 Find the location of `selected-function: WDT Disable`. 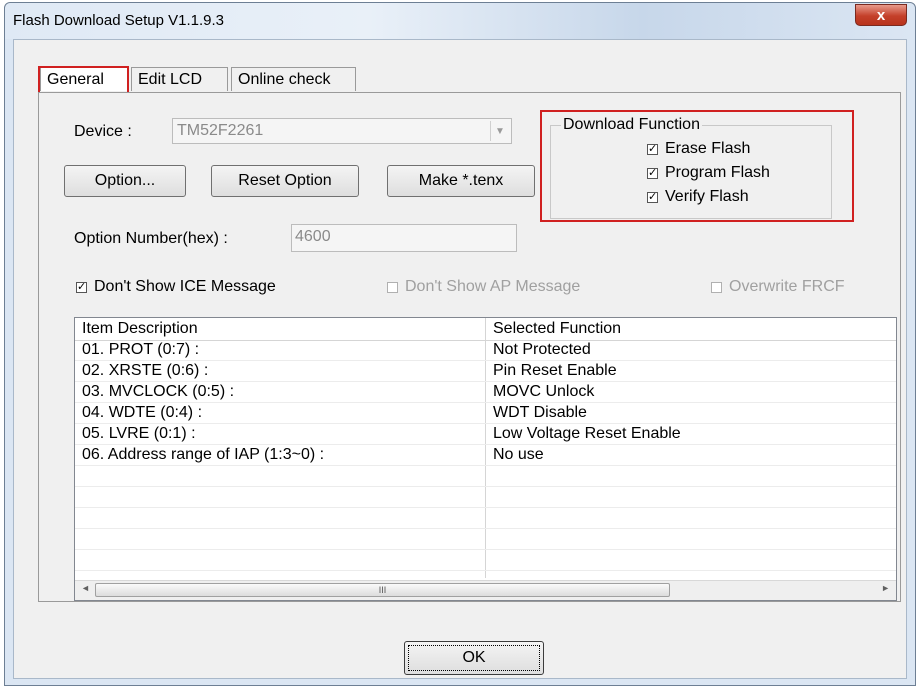

selected-function: WDT Disable is located at coordinates (540, 412).